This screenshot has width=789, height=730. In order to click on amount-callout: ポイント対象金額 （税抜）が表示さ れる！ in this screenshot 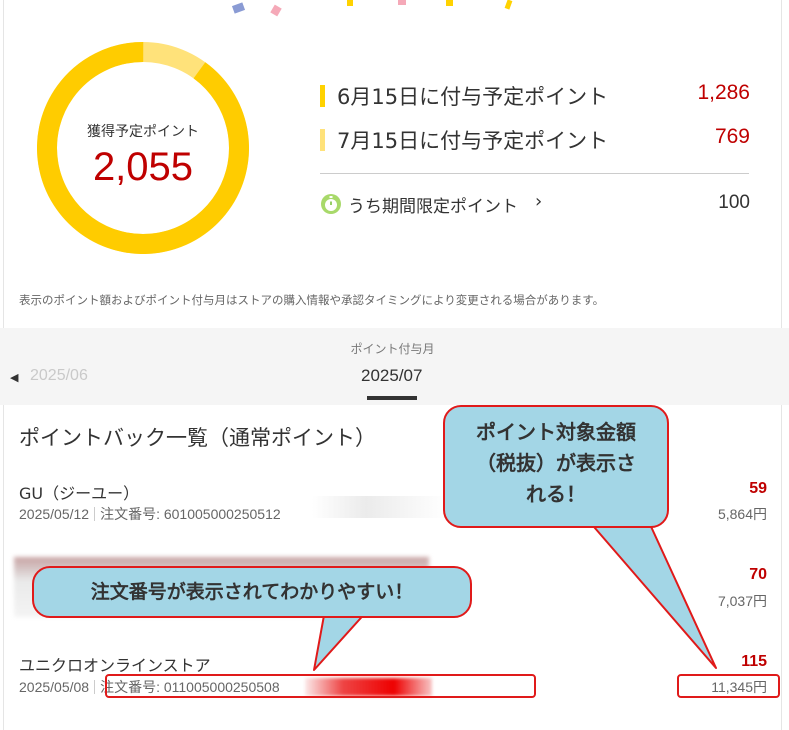, I will do `click(556, 466)`.